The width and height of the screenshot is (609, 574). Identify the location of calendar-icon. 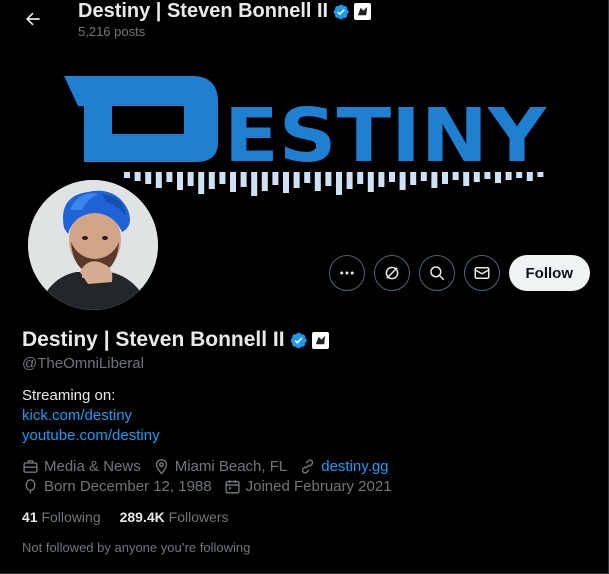
(232, 487).